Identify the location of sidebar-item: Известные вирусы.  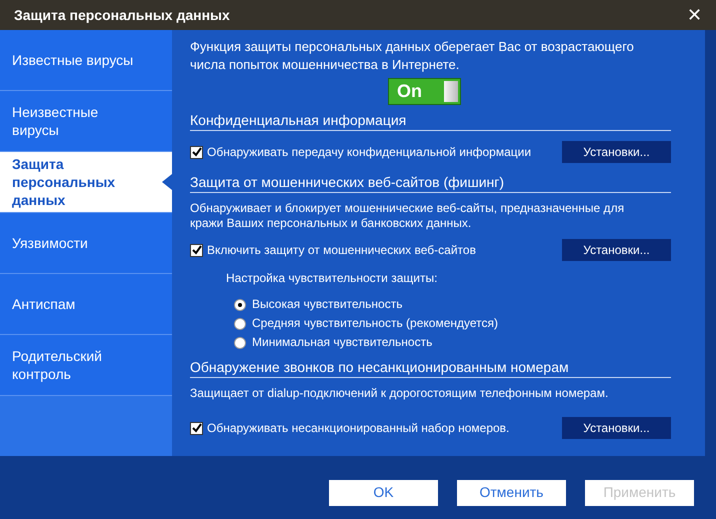
(86, 60).